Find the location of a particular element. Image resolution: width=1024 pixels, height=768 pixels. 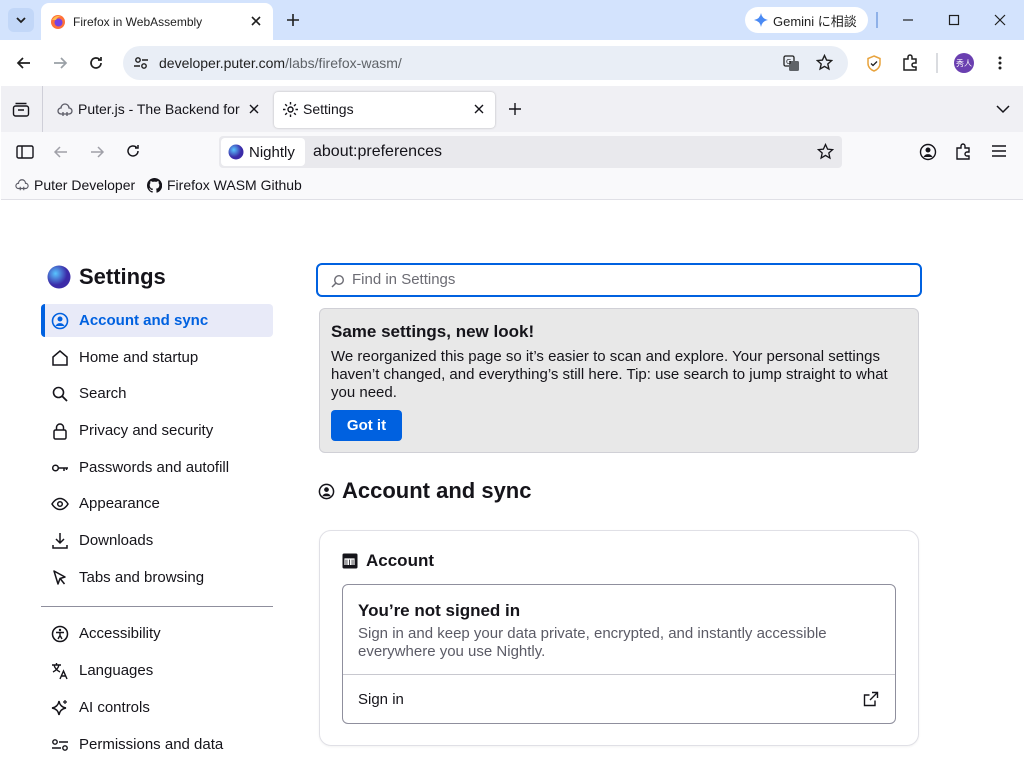

nav-item-permissions-and-data: Permissions and data is located at coordinates (157, 744).